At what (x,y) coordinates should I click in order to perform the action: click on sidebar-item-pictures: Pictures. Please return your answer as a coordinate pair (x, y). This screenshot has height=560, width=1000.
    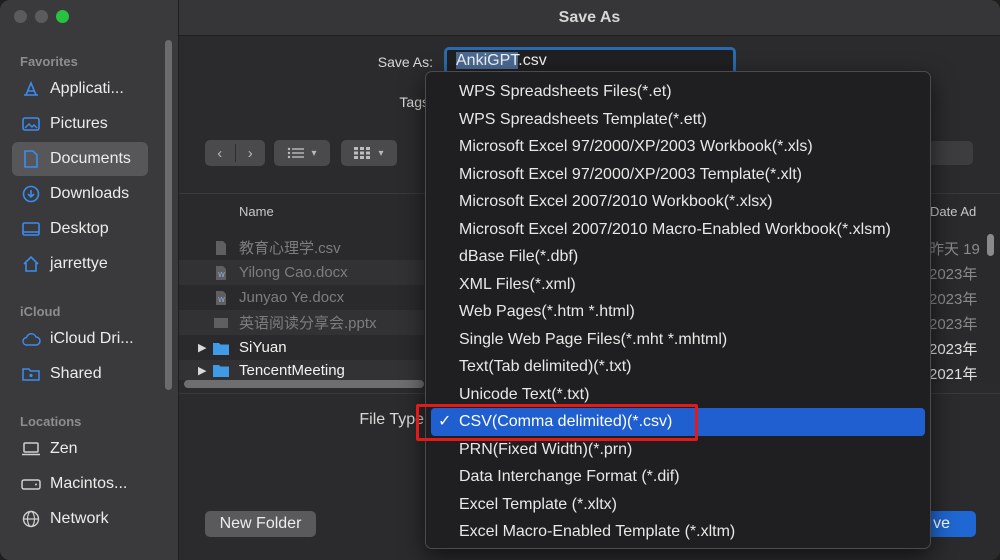
    Looking at the image, I should click on (80, 124).